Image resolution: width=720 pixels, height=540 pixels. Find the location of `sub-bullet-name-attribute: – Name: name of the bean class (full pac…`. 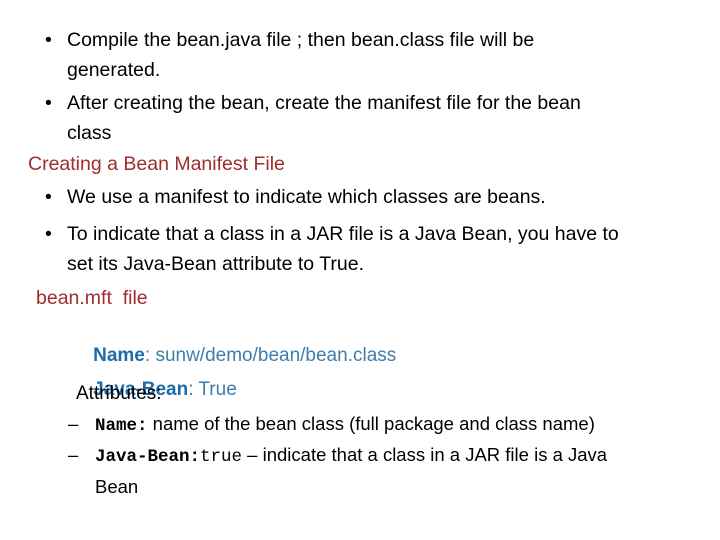

sub-bullet-name-attribute: – Name: name of the bean class (full pac… is located at coordinates (382, 425).